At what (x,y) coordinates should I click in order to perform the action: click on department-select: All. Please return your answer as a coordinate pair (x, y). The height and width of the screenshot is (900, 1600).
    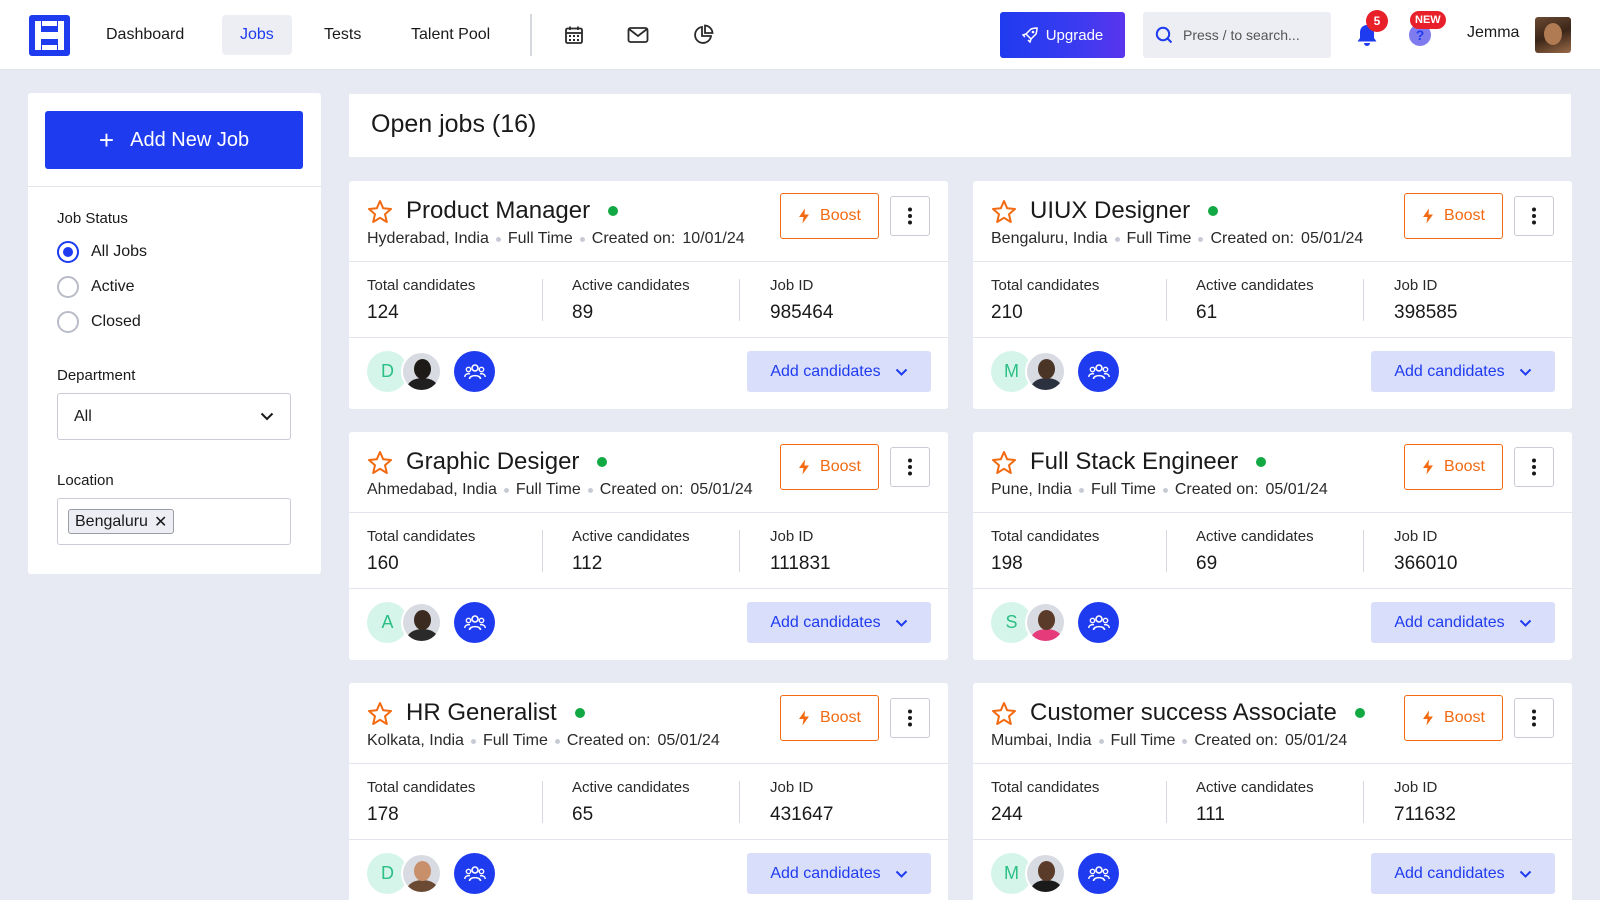
    Looking at the image, I should click on (174, 416).